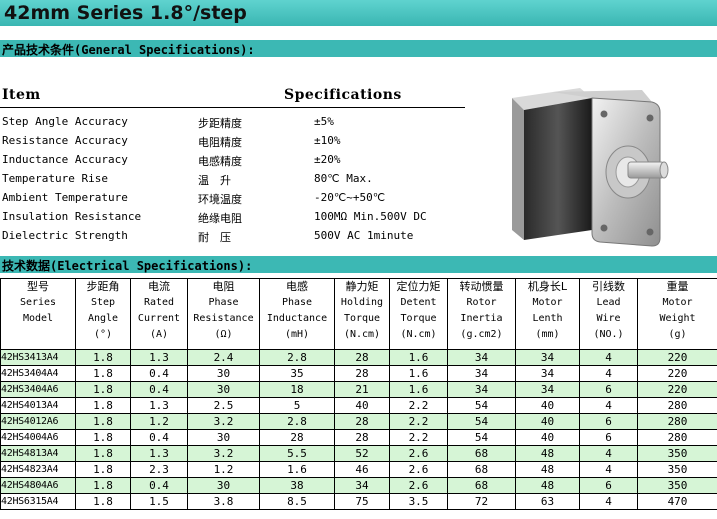  What do you see at coordinates (65, 235) in the screenshot?
I see `spec-item-en: Dielectric Strength` at bounding box center [65, 235].